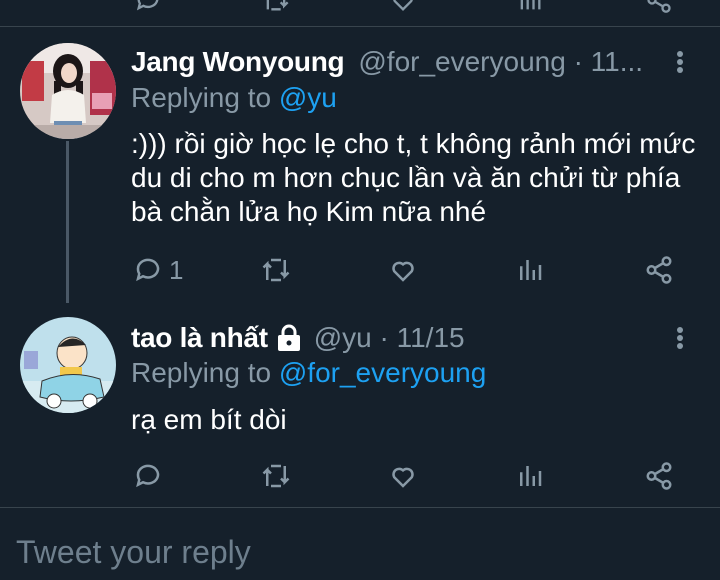 This screenshot has width=720, height=580. Describe the element at coordinates (67, 222) in the screenshot. I see `thread-line` at that location.